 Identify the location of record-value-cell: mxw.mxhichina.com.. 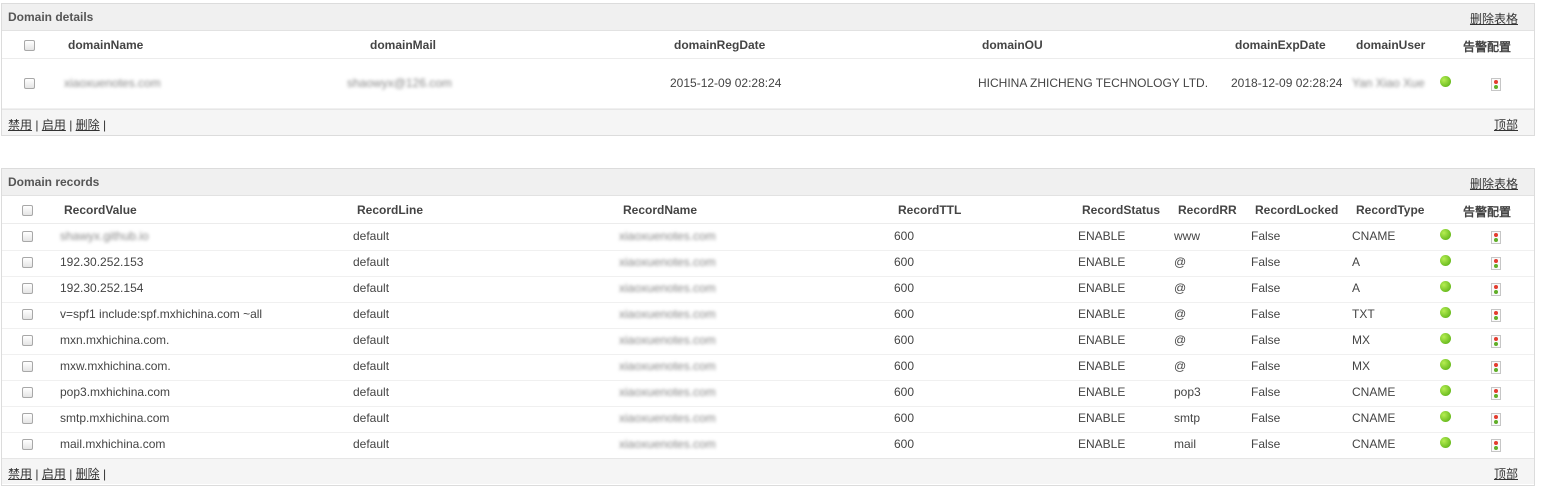
(115, 366).